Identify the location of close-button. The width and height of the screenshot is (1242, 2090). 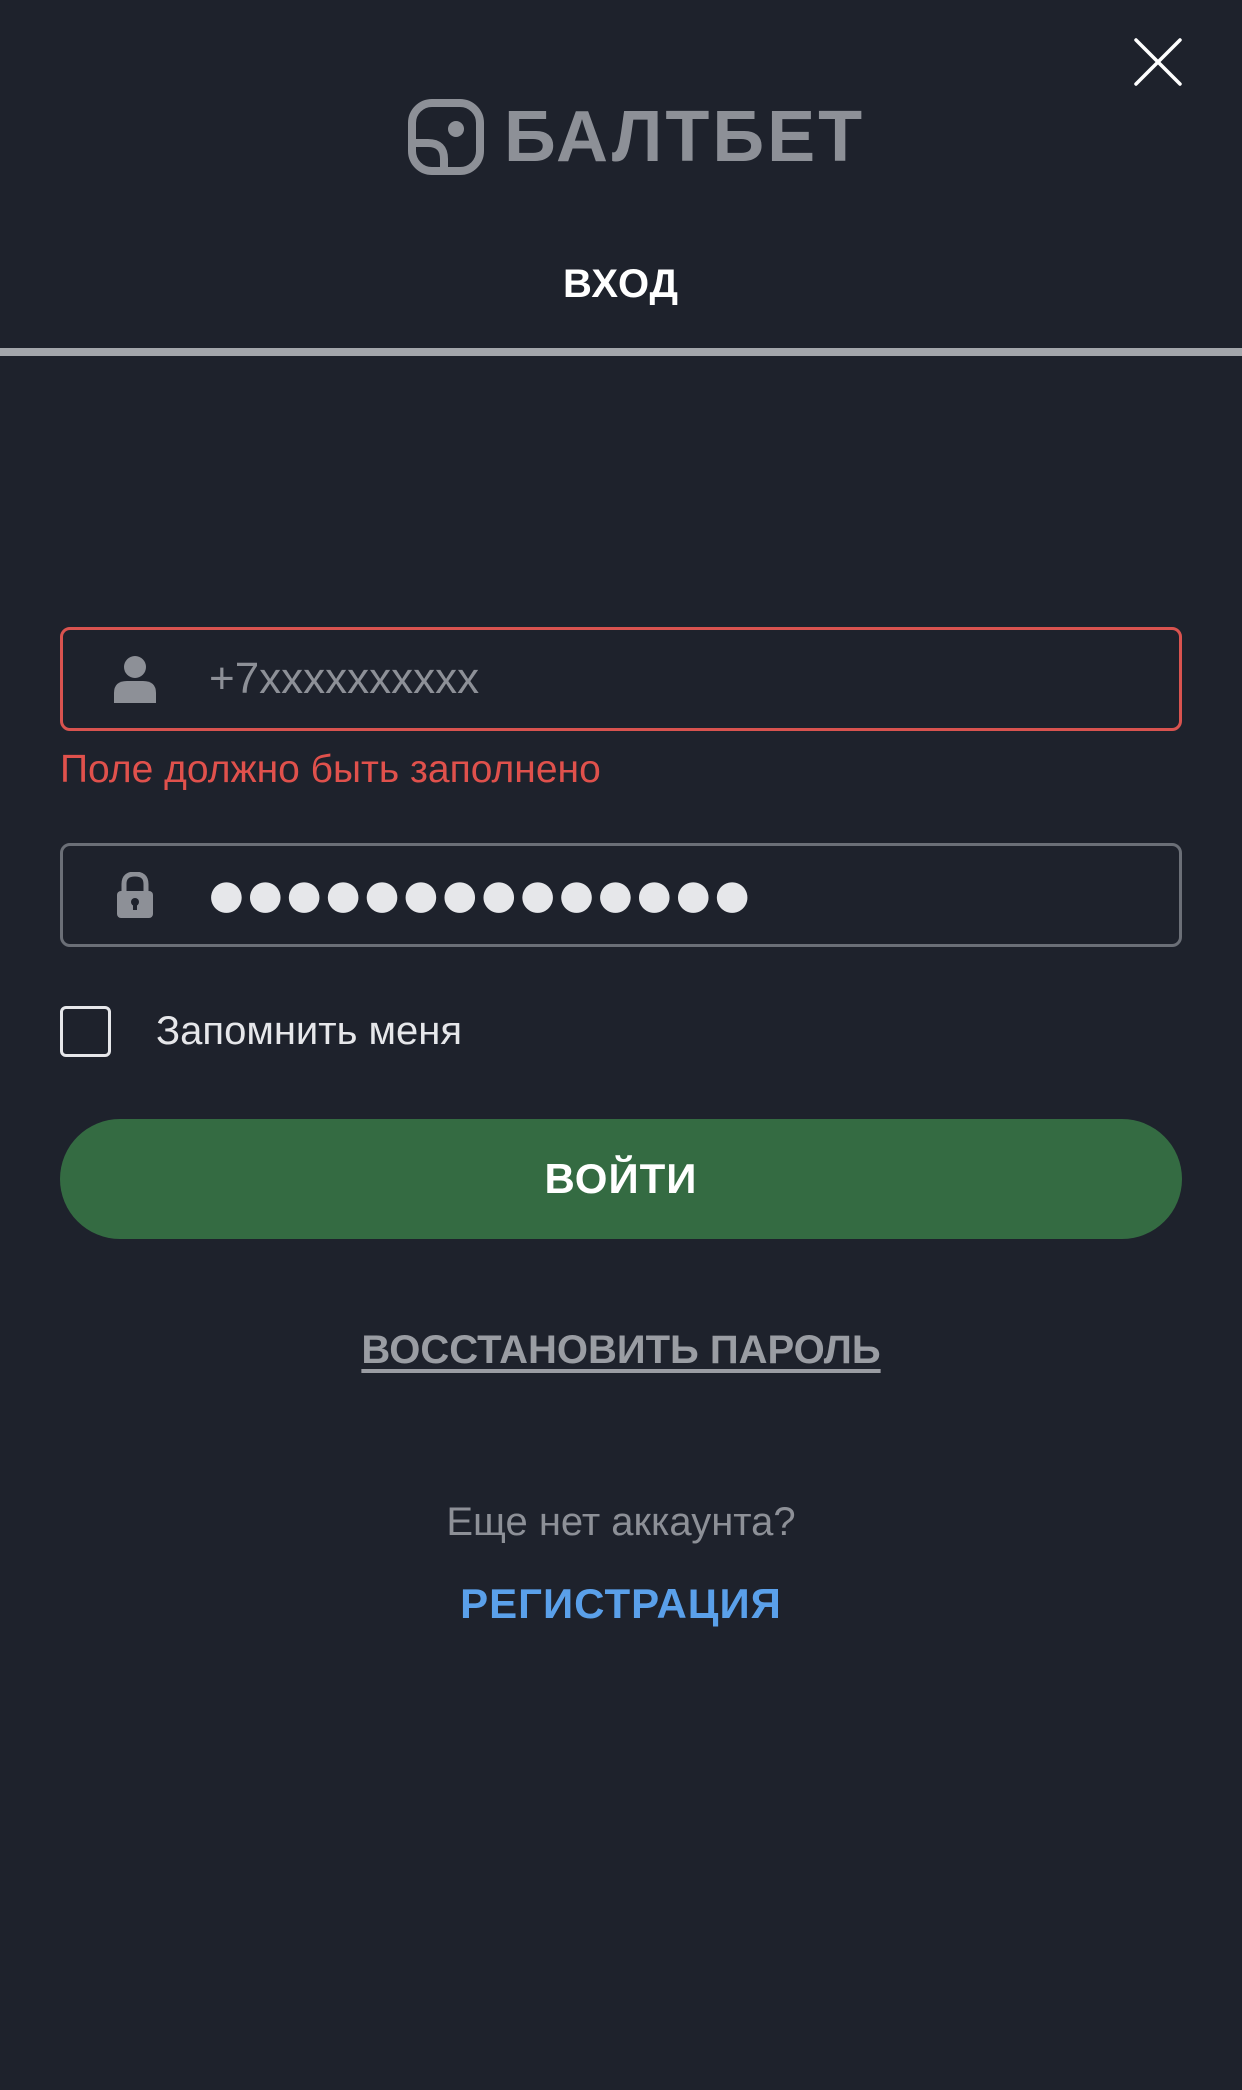
(1158, 62).